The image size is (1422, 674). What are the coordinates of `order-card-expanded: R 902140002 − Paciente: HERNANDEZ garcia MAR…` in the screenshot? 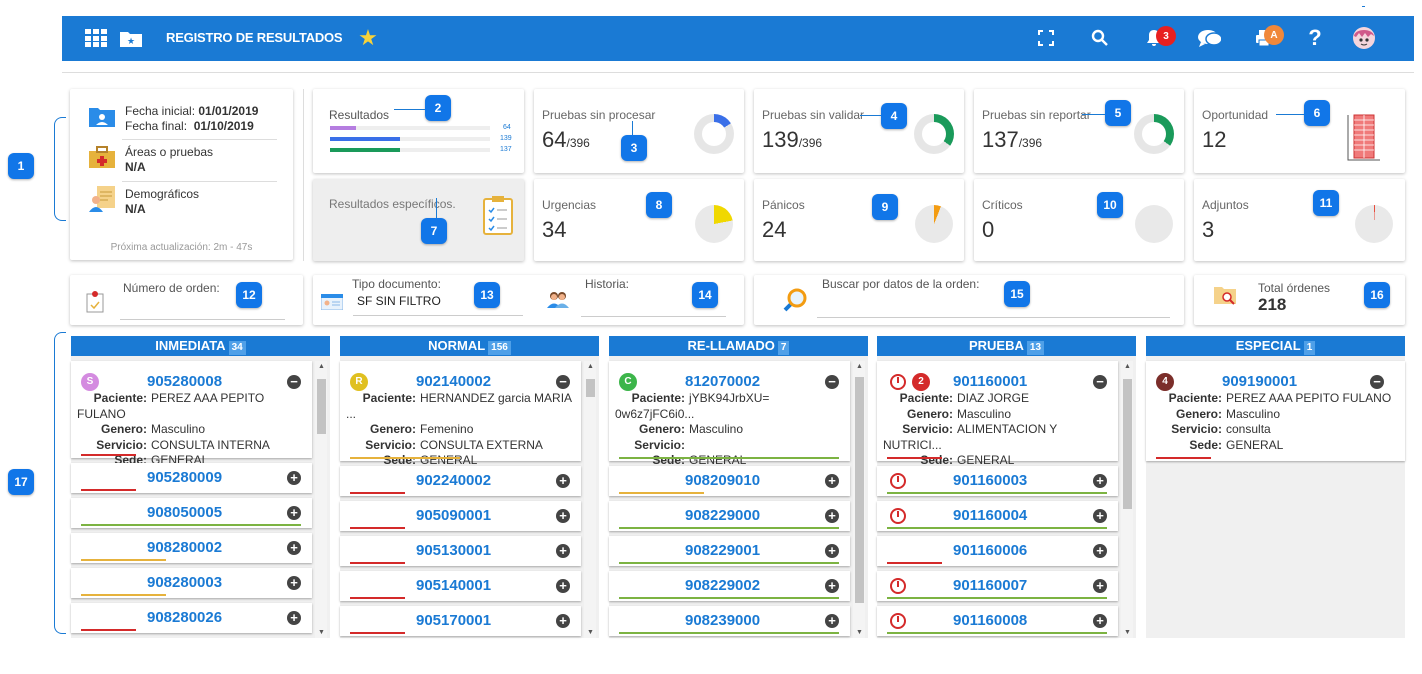 It's located at (460, 414).